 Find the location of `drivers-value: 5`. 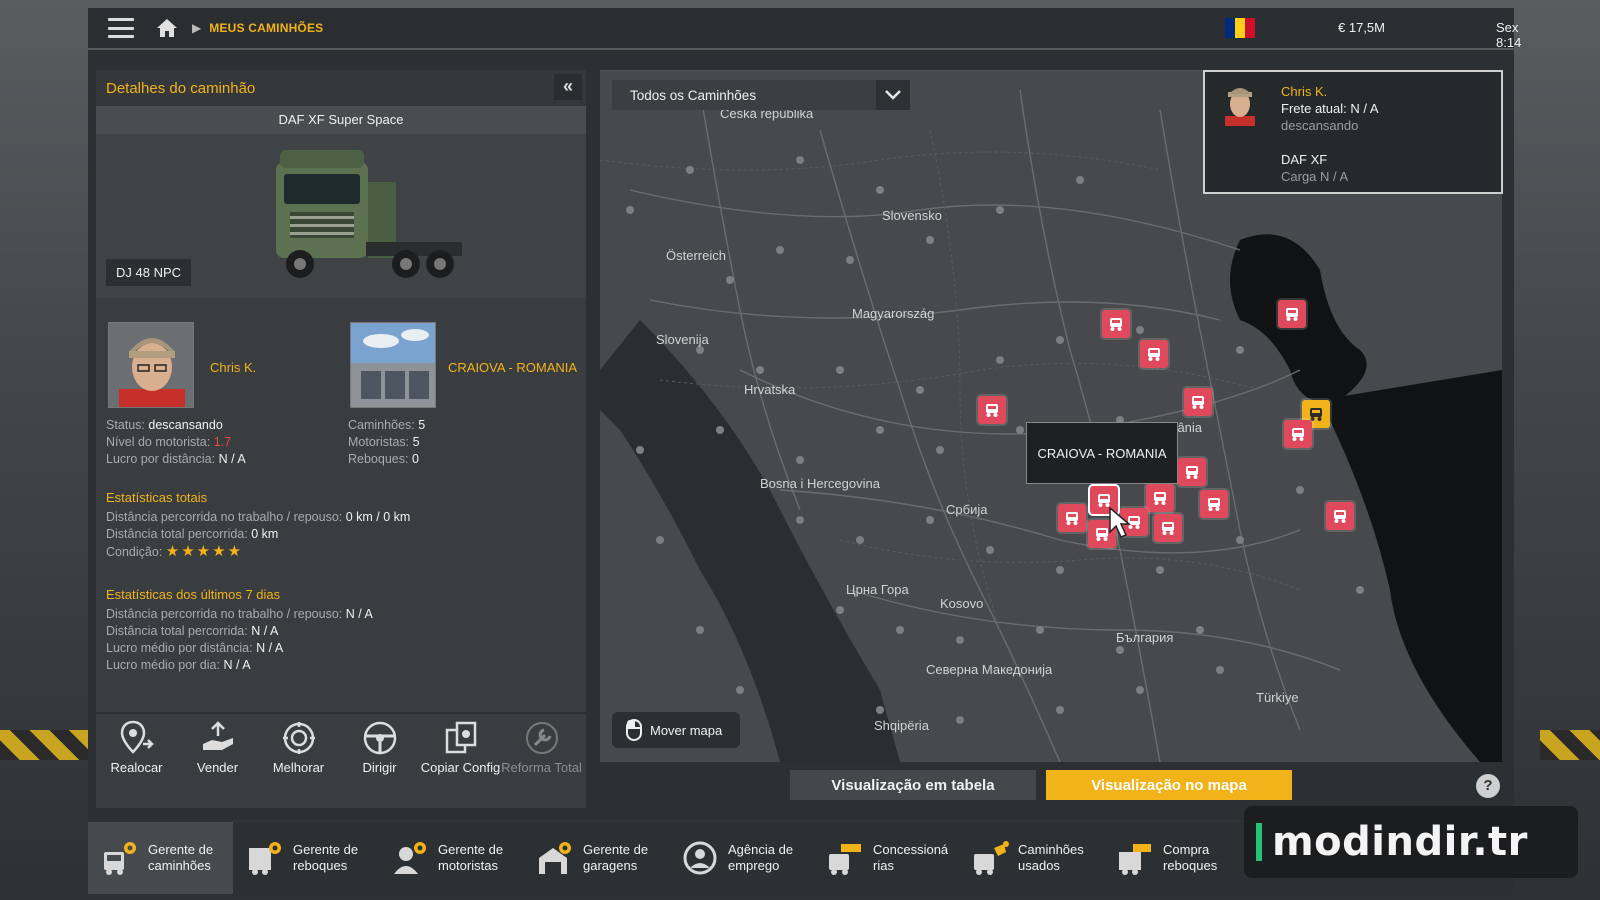

drivers-value: 5 is located at coordinates (416, 442).